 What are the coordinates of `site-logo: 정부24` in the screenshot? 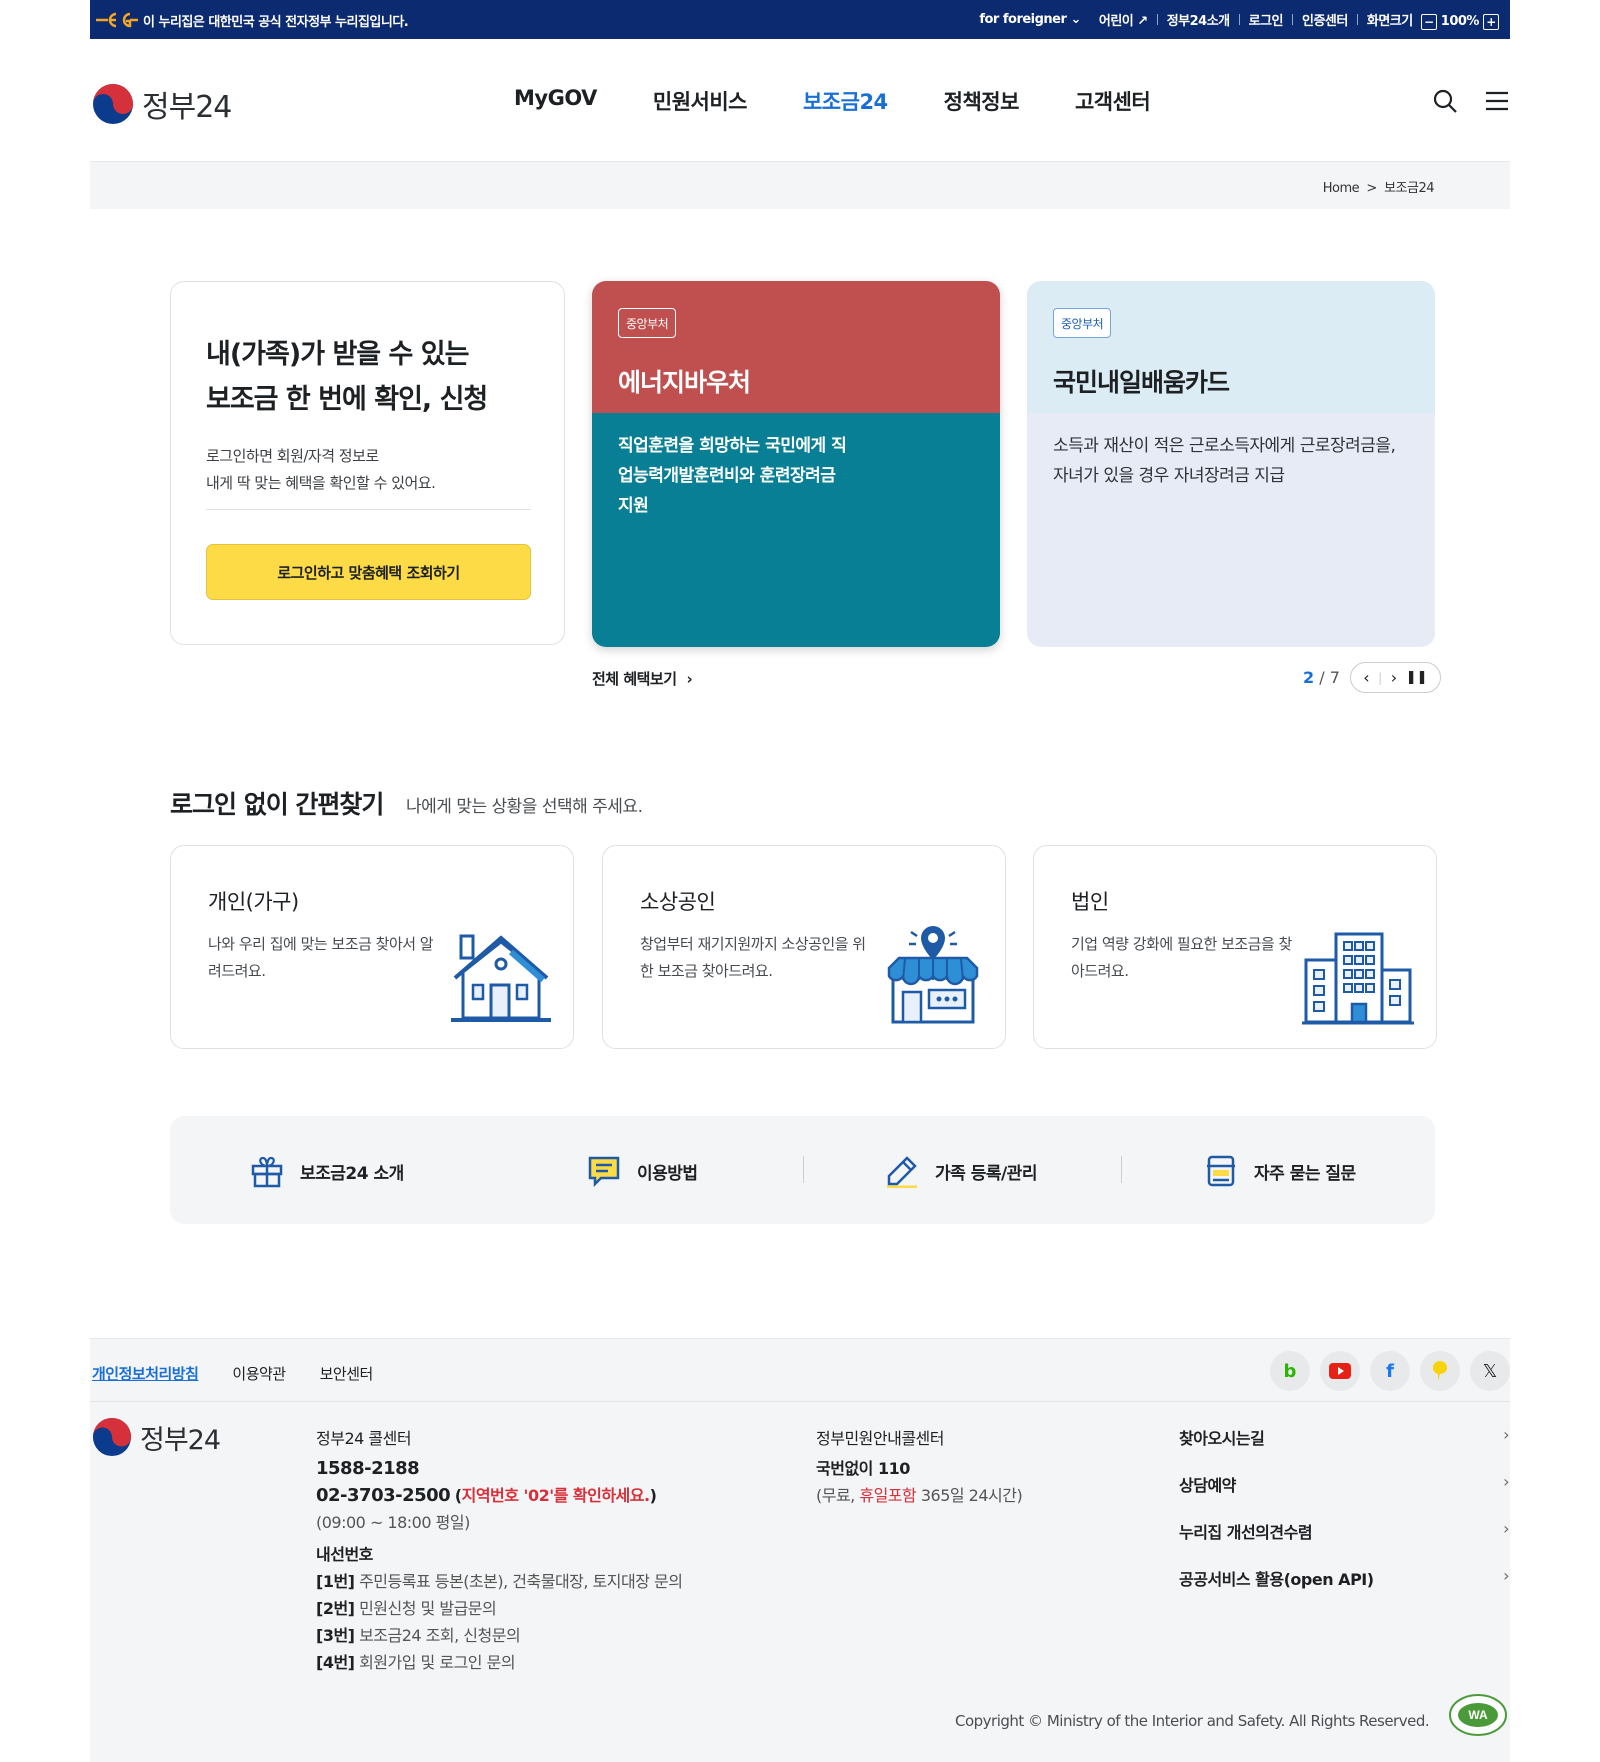 It's located at (162, 104).